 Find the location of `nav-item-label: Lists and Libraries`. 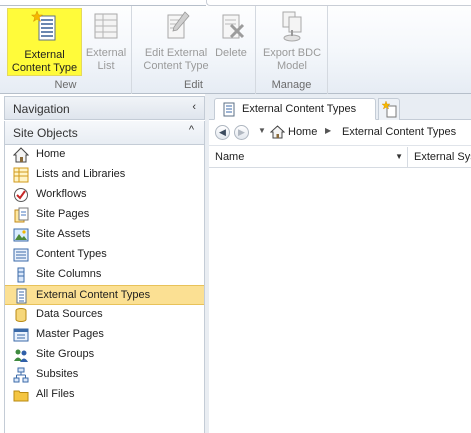

nav-item-label: Lists and Libraries is located at coordinates (81, 174).